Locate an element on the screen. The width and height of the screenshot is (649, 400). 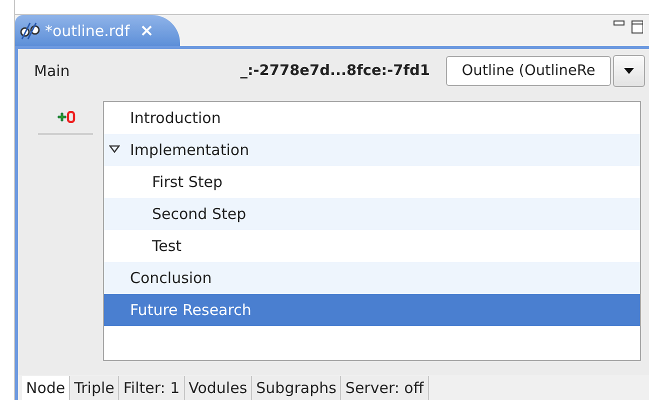
view-tab: Node is located at coordinates (46, 388).